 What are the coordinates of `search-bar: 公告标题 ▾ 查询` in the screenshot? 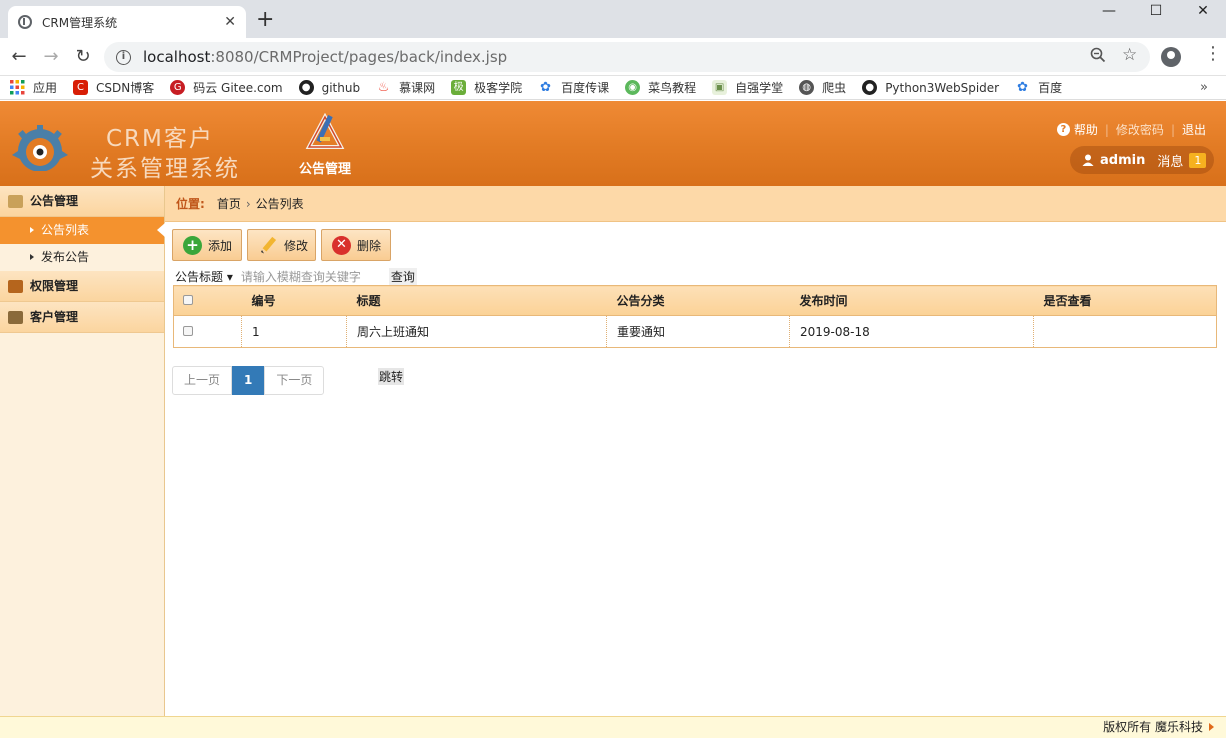 It's located at (296, 276).